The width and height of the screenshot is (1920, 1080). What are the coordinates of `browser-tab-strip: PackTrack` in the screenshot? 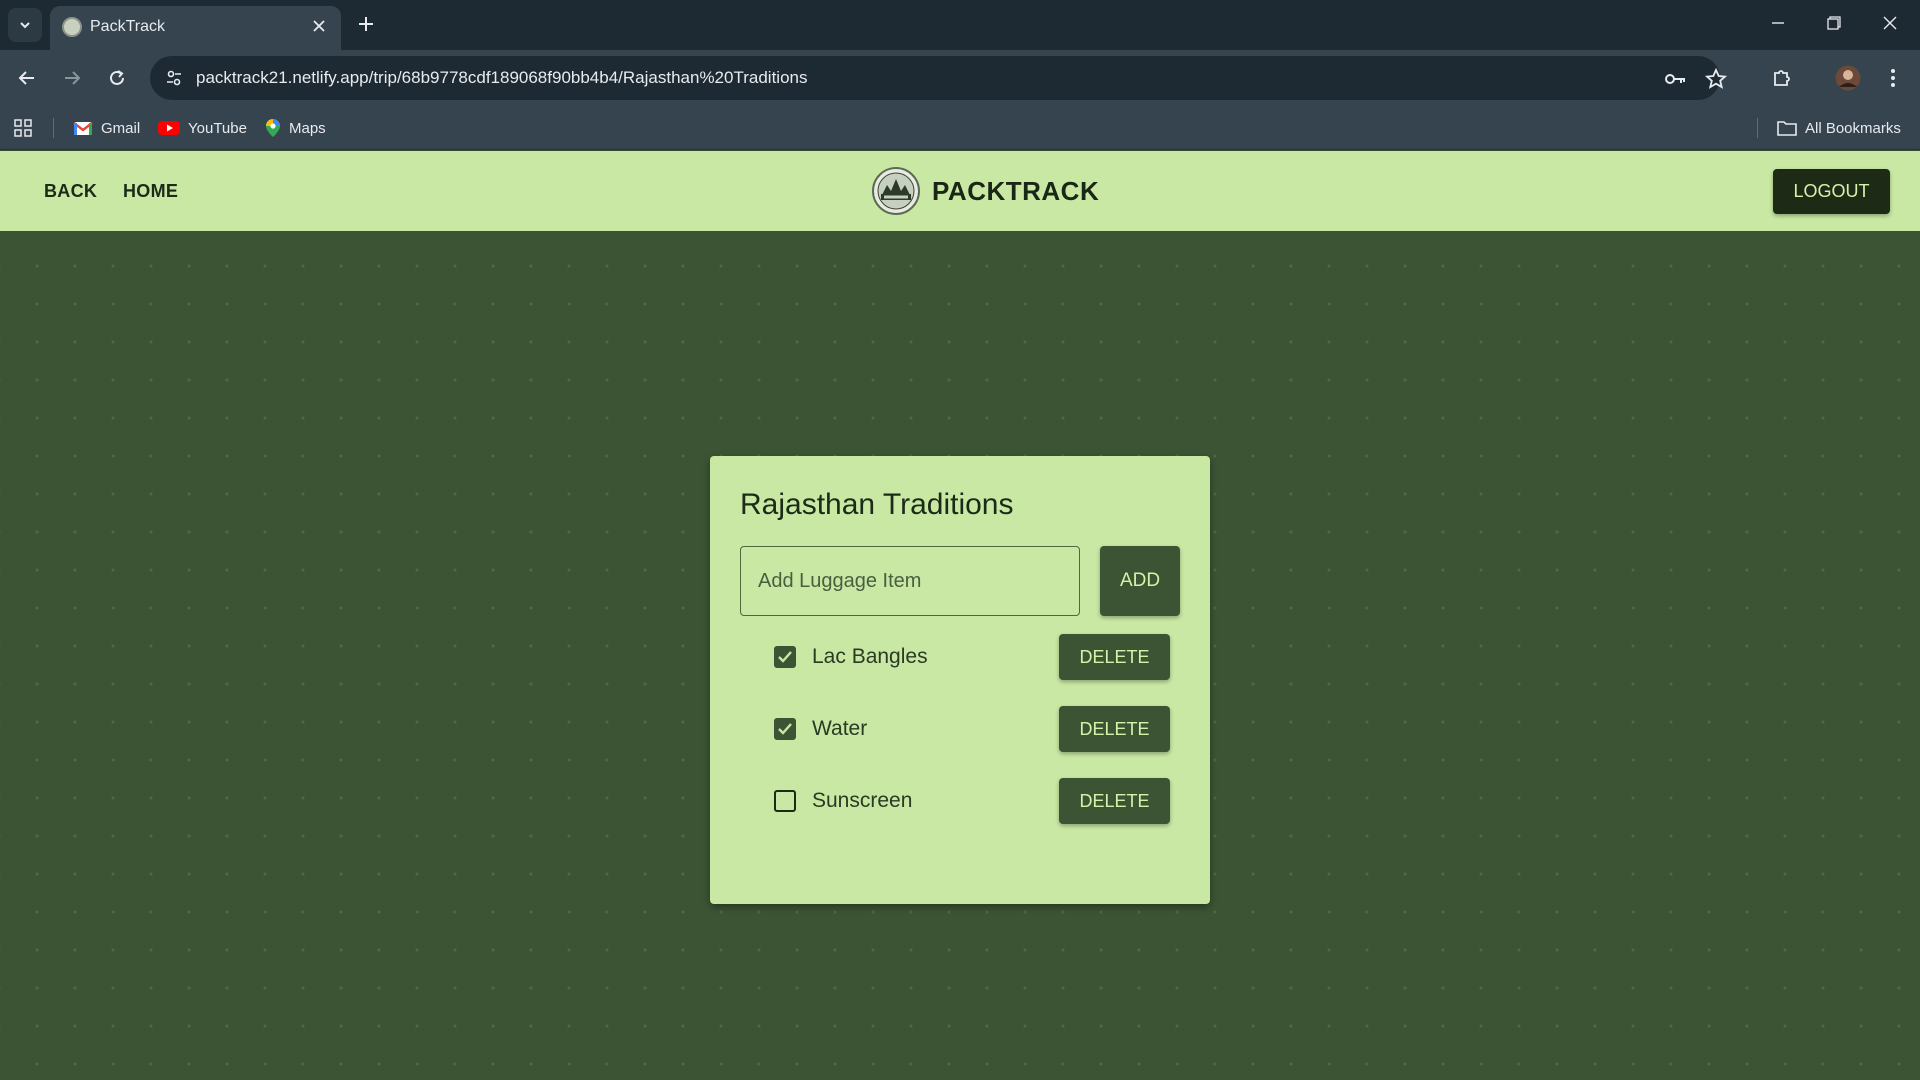 It's located at (960, 25).